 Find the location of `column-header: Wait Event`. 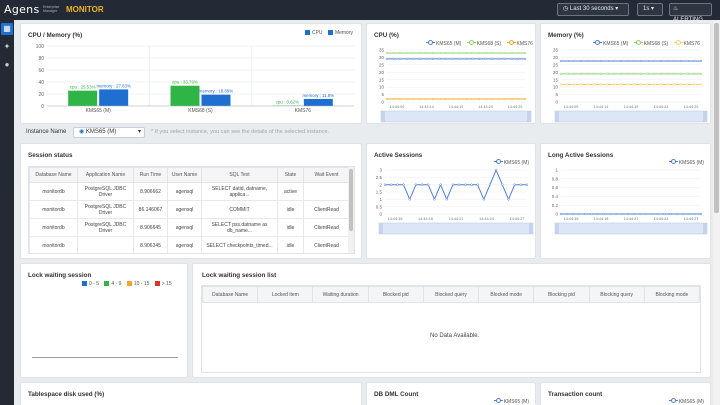

column-header: Wait Event is located at coordinates (326, 175).